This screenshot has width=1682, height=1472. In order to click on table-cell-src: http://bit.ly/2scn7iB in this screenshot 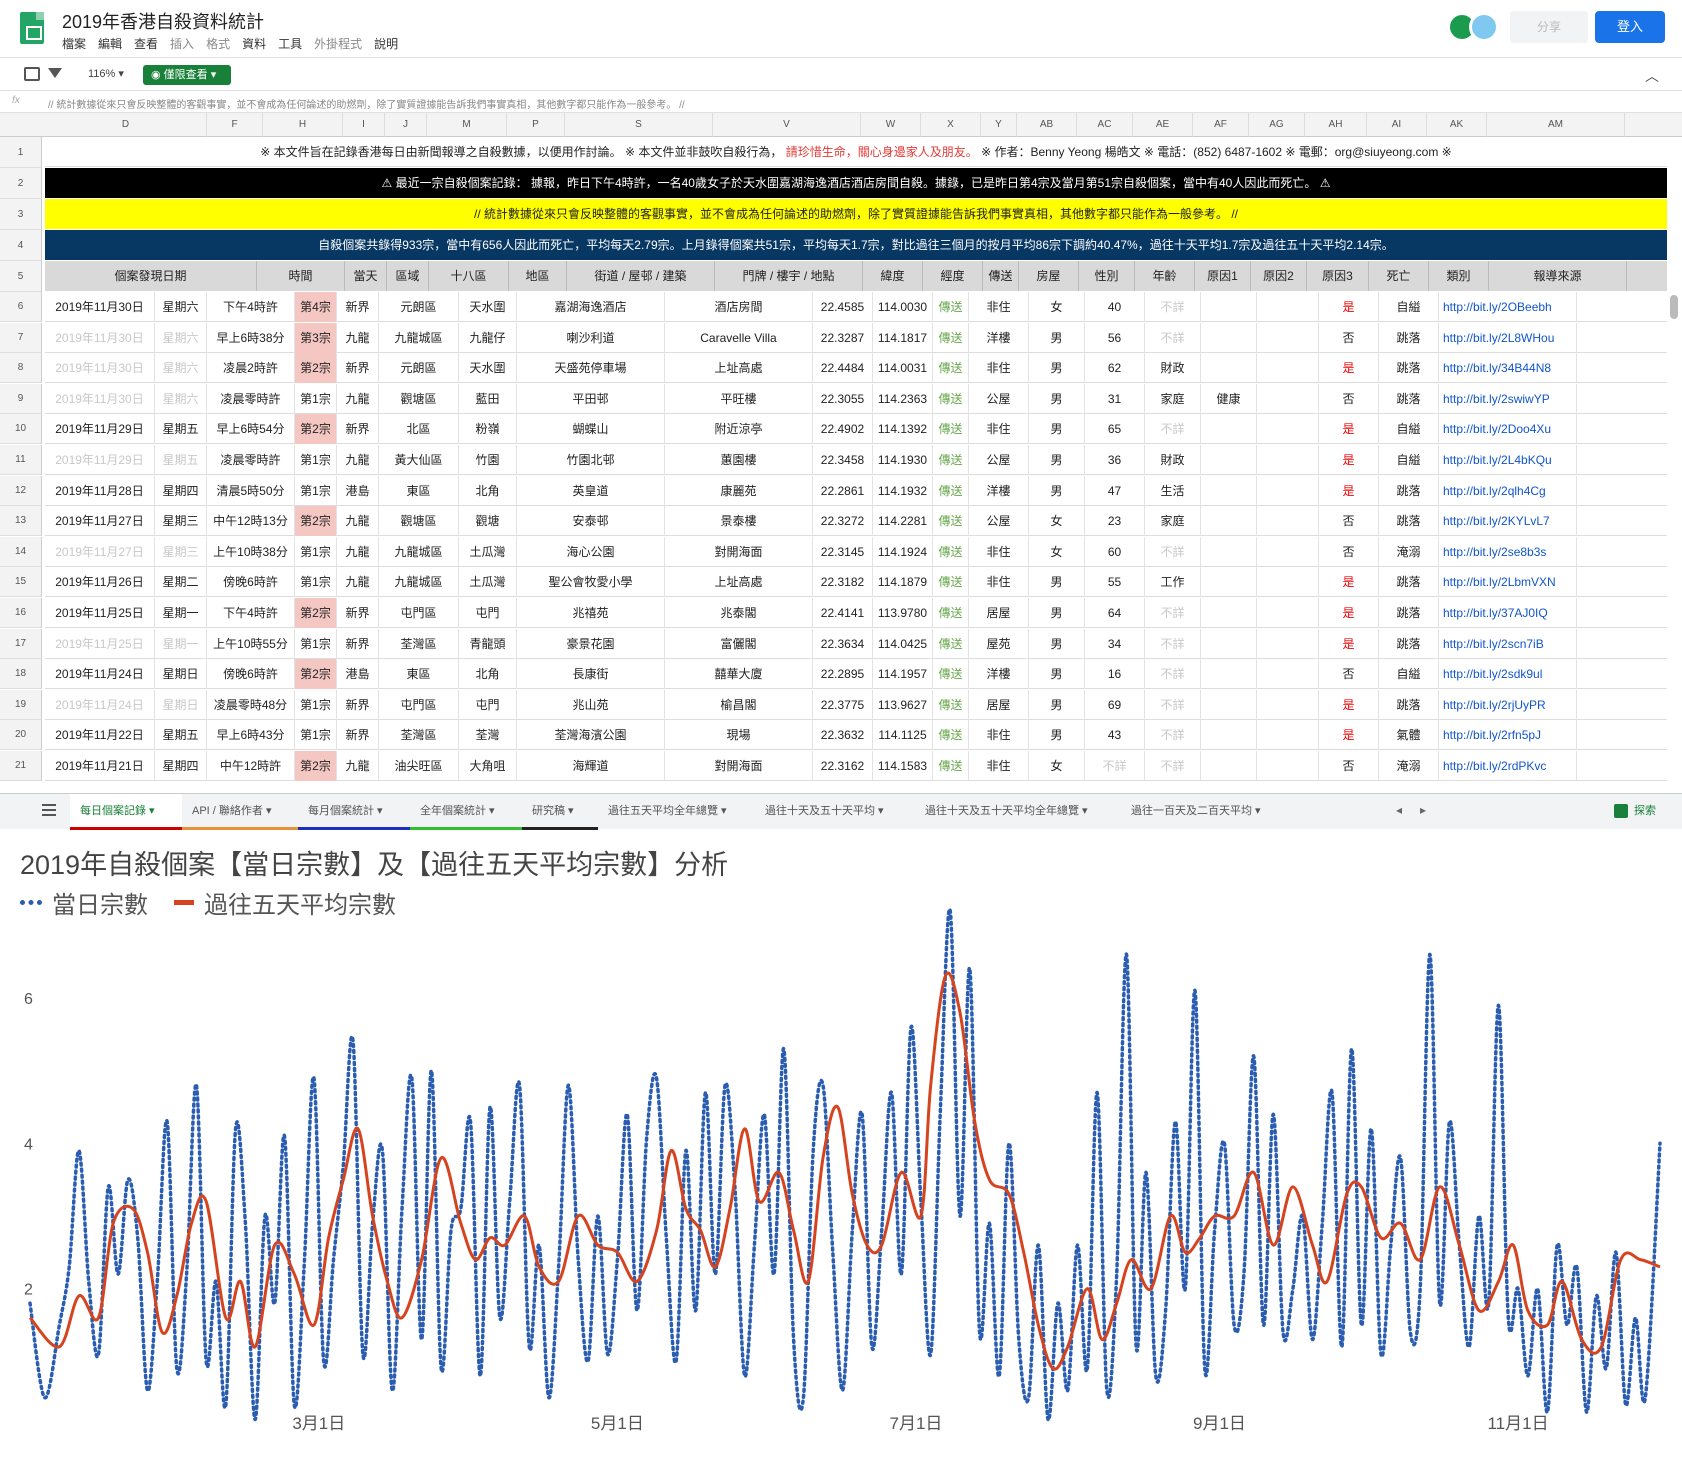, I will do `click(1508, 643)`.